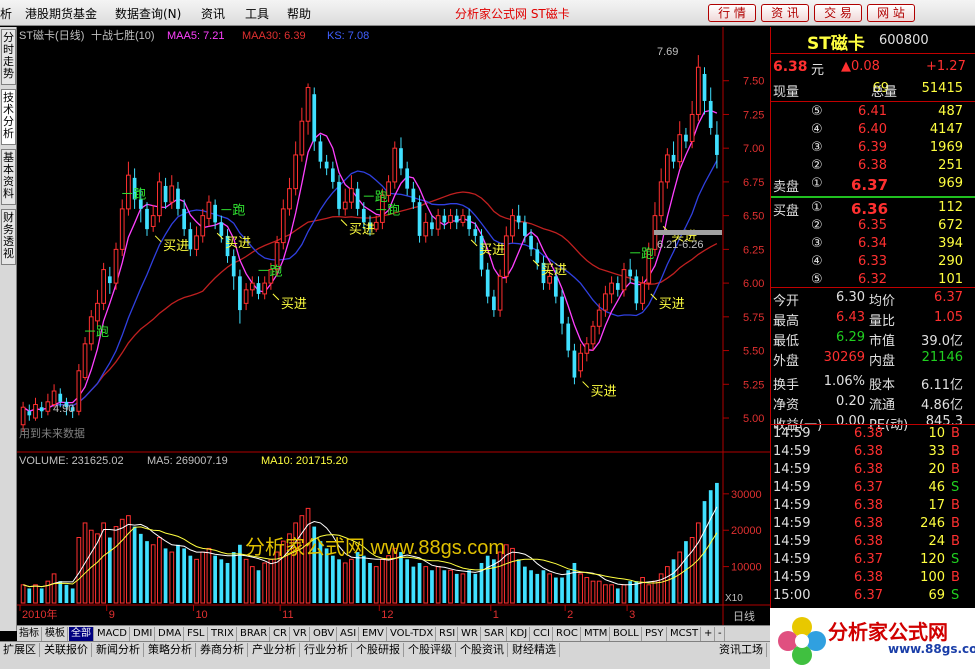 Image resolution: width=975 pixels, height=669 pixels. Describe the element at coordinates (112, 634) in the screenshot. I see `indicator-tab: MACD` at that location.